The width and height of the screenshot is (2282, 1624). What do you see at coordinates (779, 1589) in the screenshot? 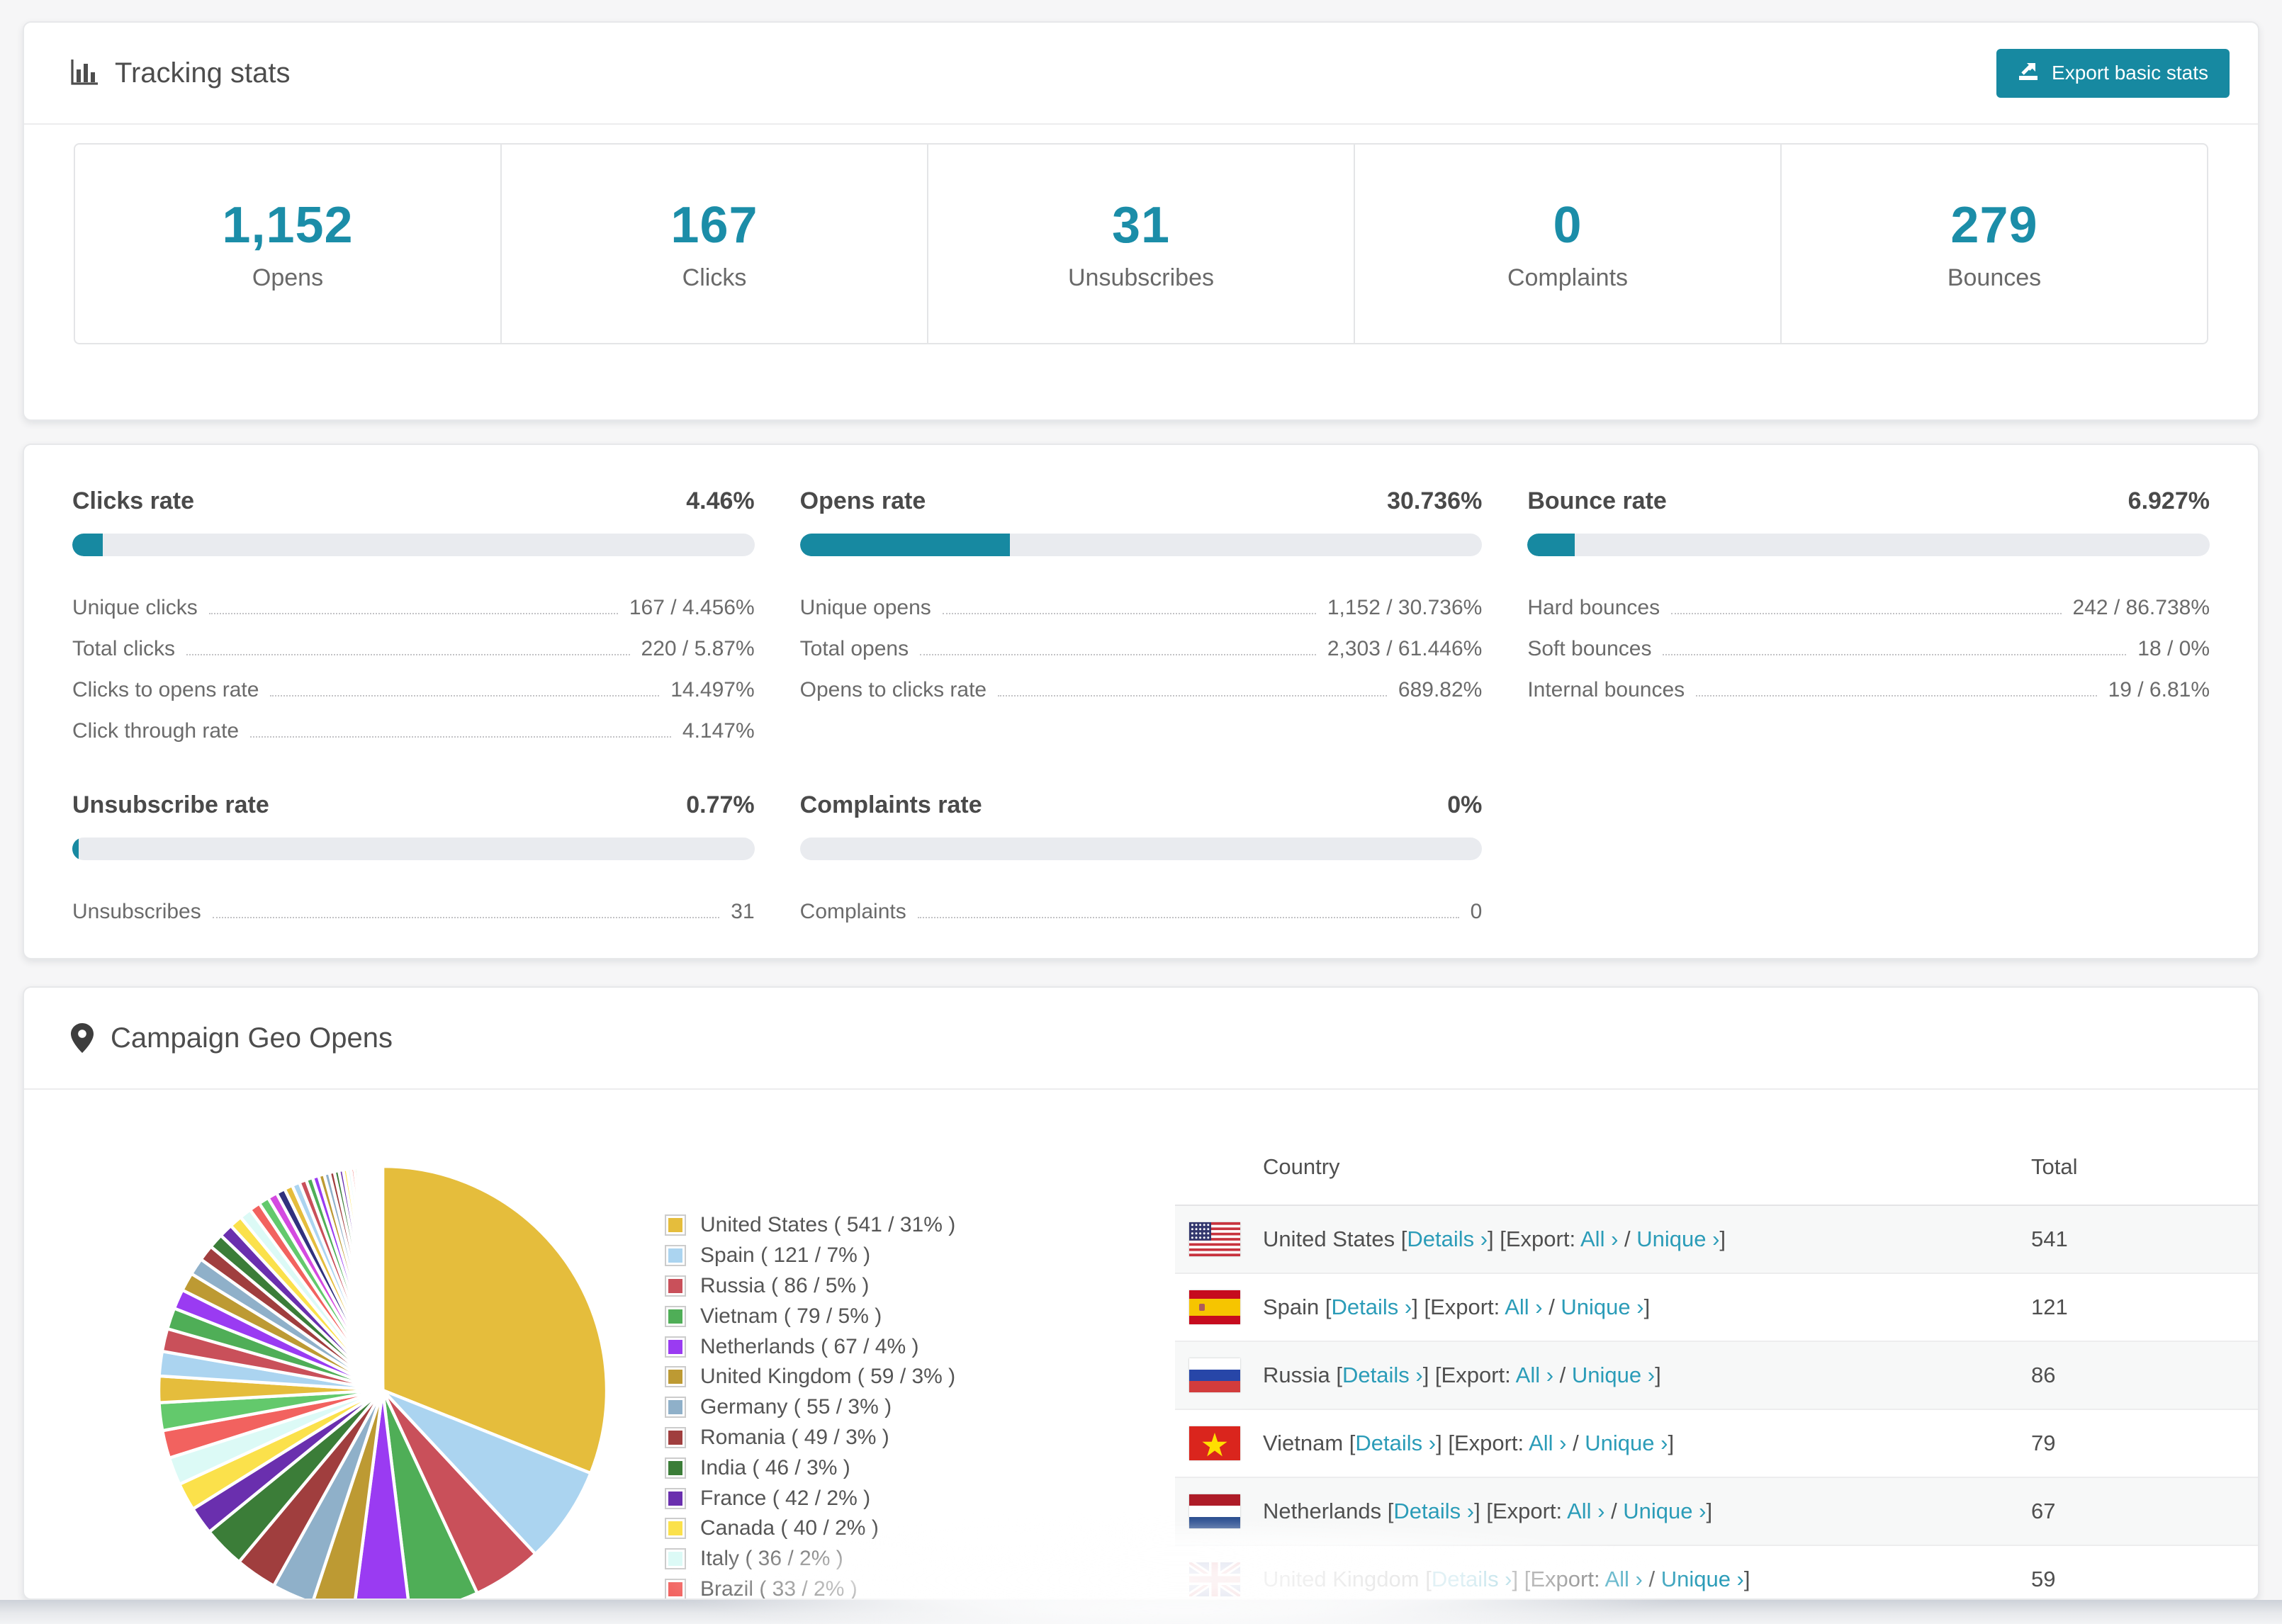
I see `legend-label: Brazil ( 33 / 2% )` at bounding box center [779, 1589].